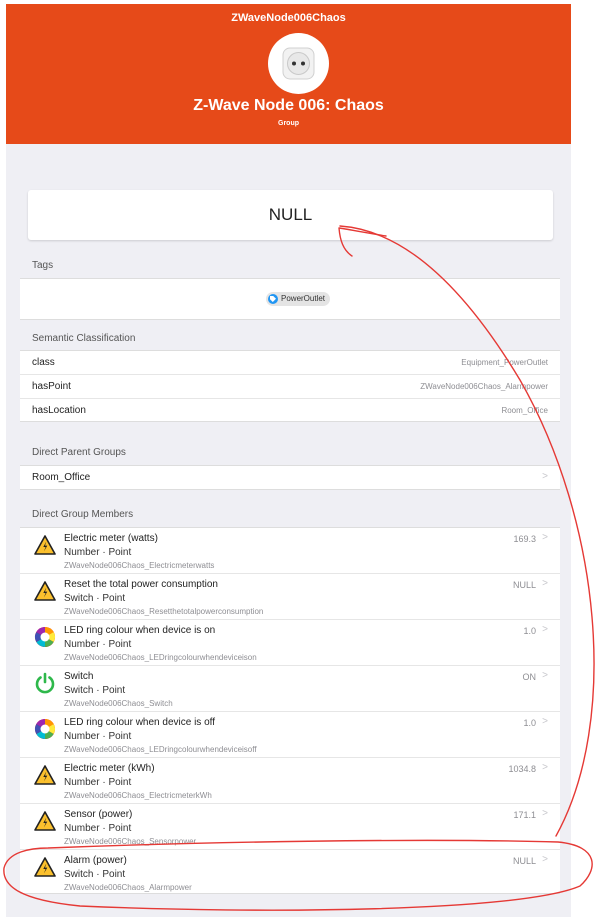  Describe the element at coordinates (303, 298) in the screenshot. I see `tag-label: PowerOutlet` at that location.